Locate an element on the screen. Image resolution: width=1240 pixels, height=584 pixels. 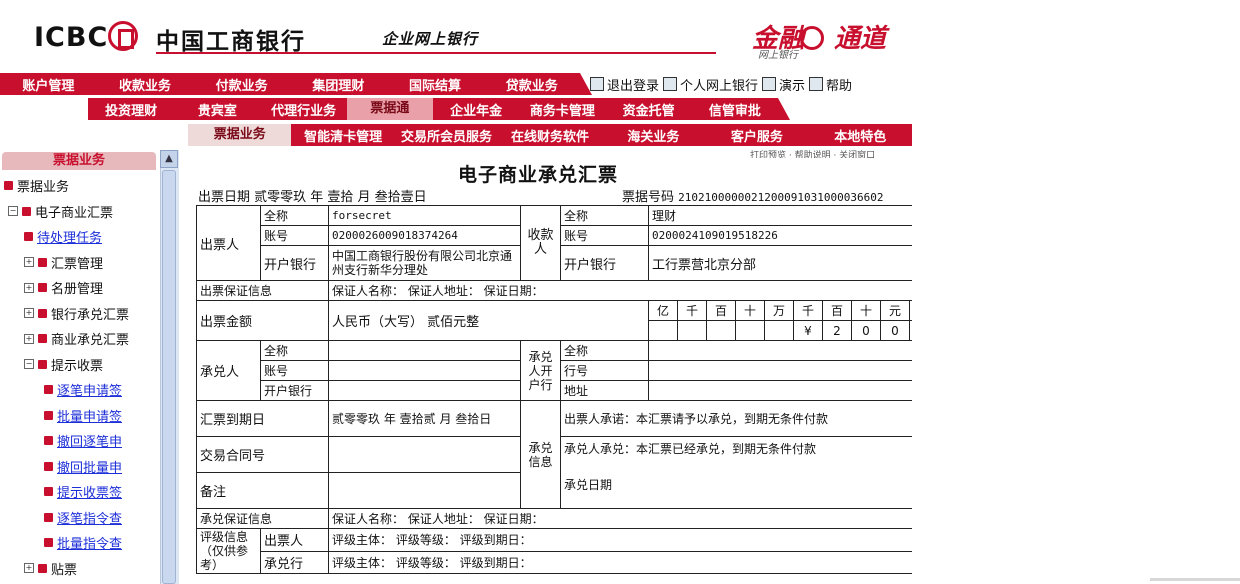
acceptor-side-no-label: 行号 is located at coordinates (604, 370).